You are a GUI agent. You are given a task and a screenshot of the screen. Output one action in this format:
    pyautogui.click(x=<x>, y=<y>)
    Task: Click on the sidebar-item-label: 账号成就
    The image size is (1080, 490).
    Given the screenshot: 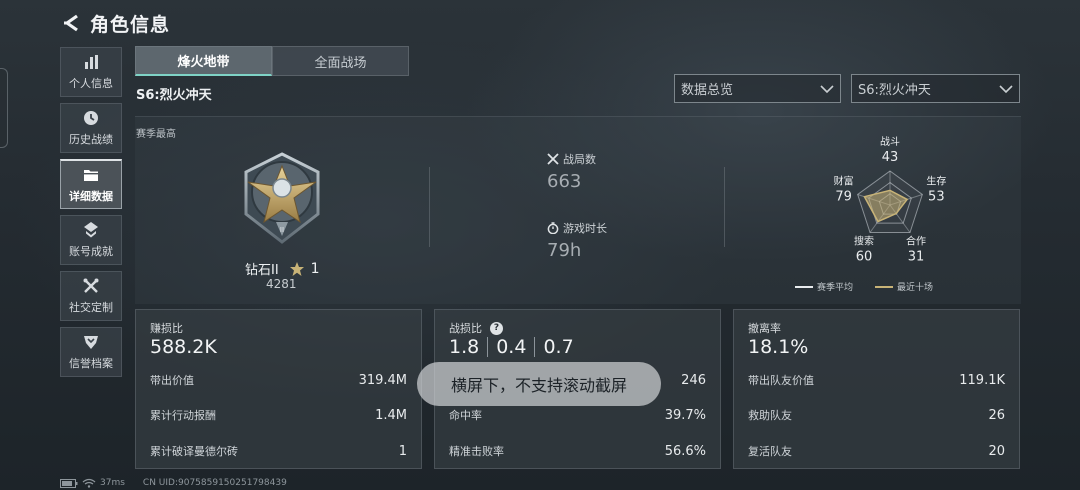 What is the action you would take?
    pyautogui.click(x=91, y=251)
    